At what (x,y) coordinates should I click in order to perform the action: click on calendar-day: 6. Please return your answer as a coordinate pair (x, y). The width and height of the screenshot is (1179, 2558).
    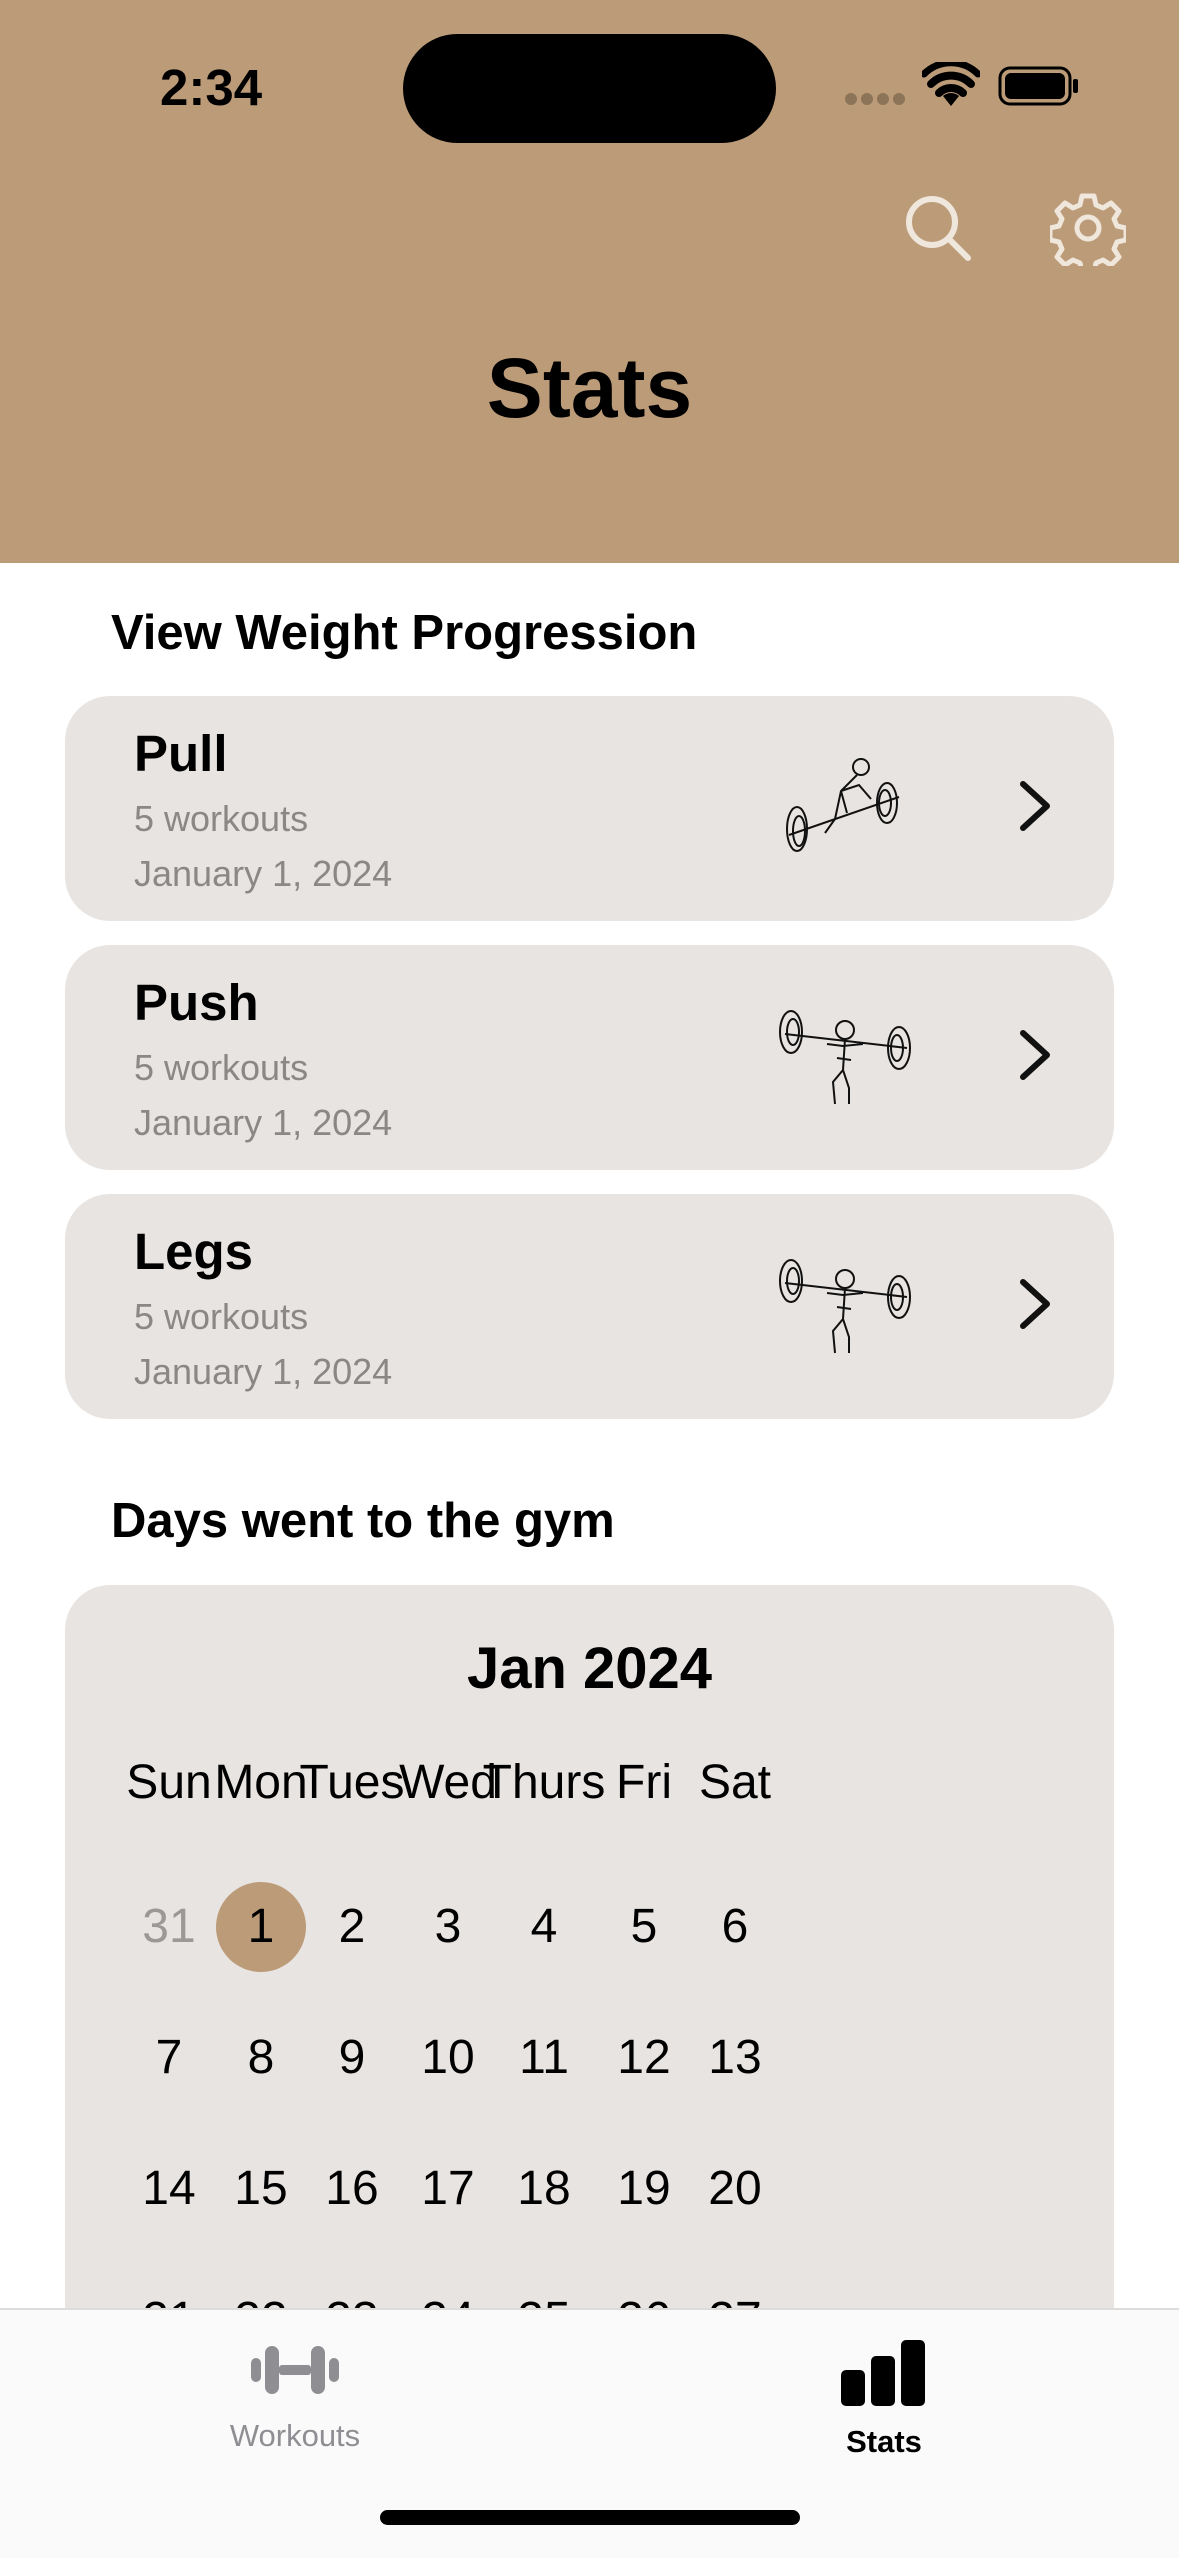
    Looking at the image, I should click on (735, 1927).